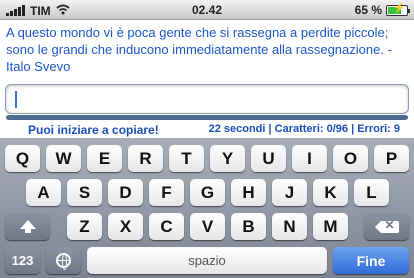 The height and width of the screenshot is (278, 414). What do you see at coordinates (43, 192) in the screenshot?
I see `key-a: A` at bounding box center [43, 192].